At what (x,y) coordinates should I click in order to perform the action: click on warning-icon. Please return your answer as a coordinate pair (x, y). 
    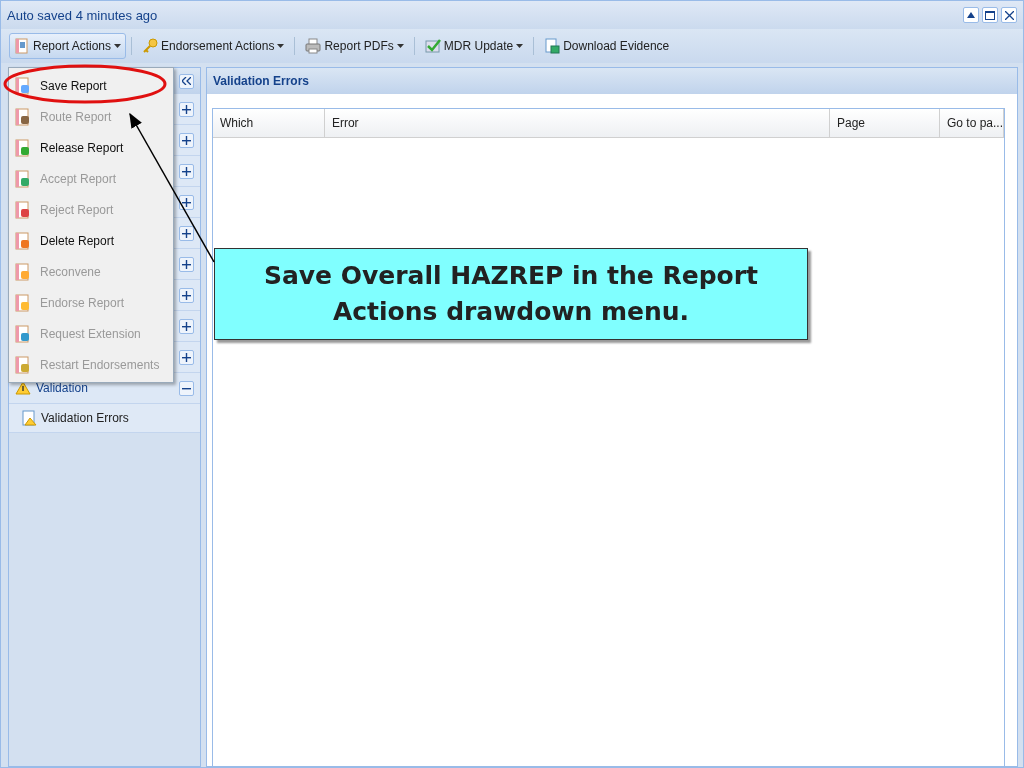
    Looking at the image, I should click on (23, 388).